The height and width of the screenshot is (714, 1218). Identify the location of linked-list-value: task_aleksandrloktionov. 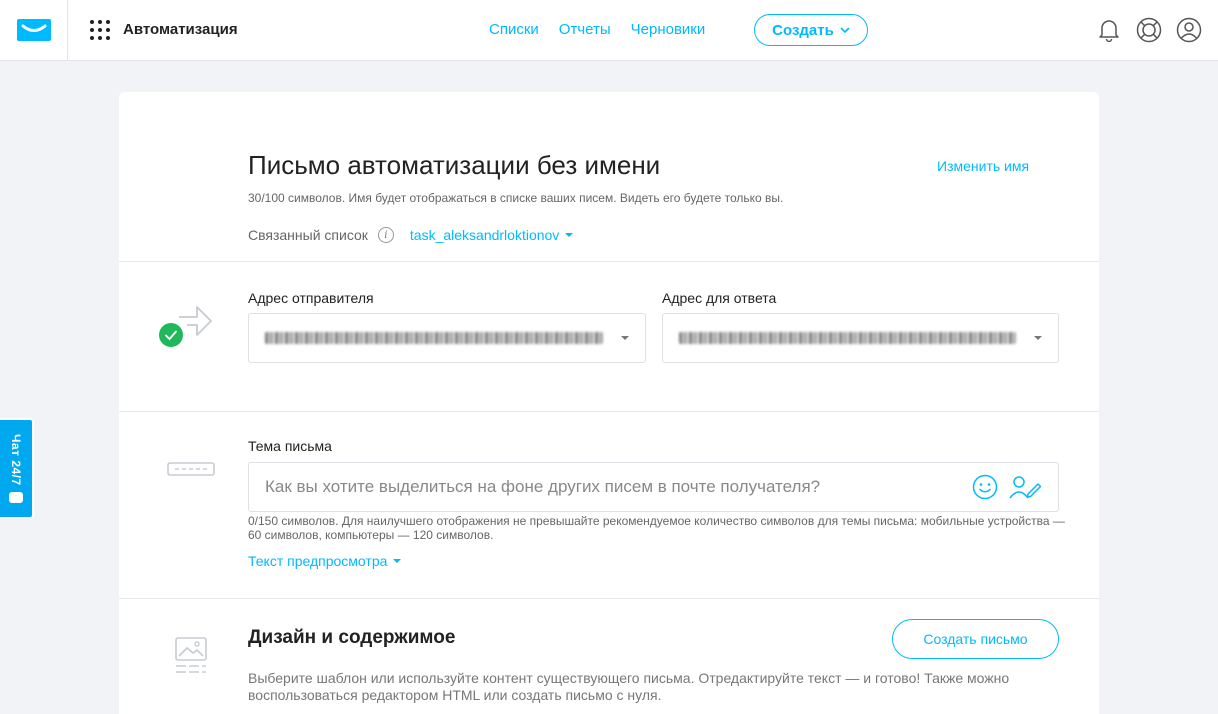
(484, 235).